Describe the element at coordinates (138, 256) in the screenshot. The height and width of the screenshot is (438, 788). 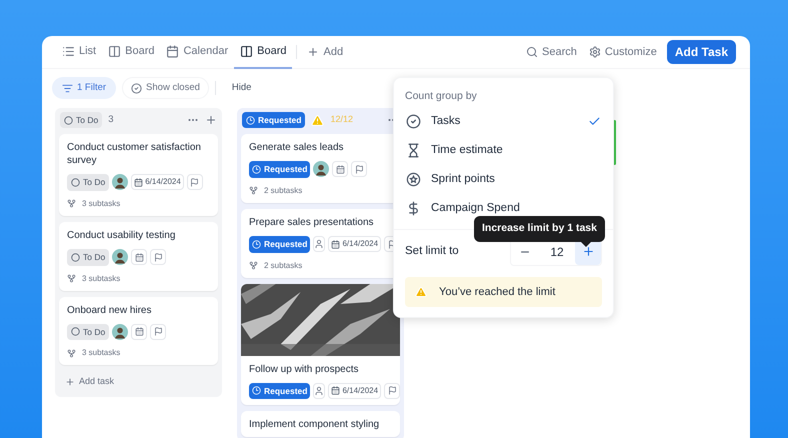
I see `task-card: Conduct usability testing To Do 3 subtasks` at that location.